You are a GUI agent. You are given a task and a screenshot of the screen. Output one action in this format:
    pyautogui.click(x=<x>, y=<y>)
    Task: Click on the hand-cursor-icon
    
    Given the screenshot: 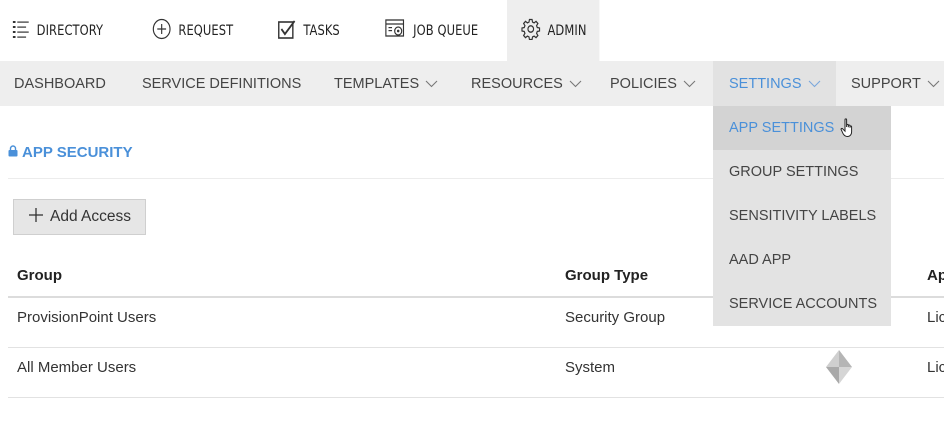 What is the action you would take?
    pyautogui.click(x=848, y=130)
    